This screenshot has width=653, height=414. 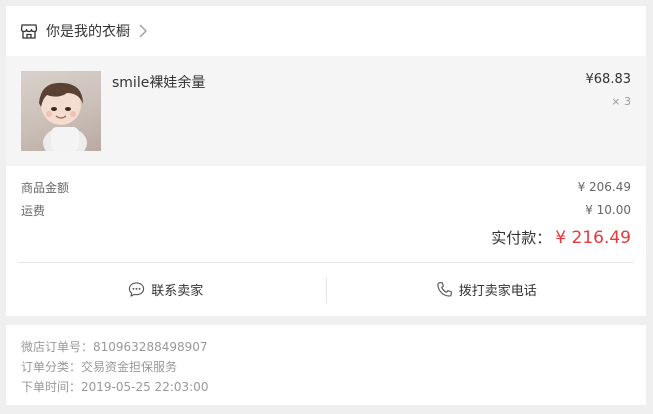 I want to click on goods-amount-label: 商品金额, so click(x=45, y=187).